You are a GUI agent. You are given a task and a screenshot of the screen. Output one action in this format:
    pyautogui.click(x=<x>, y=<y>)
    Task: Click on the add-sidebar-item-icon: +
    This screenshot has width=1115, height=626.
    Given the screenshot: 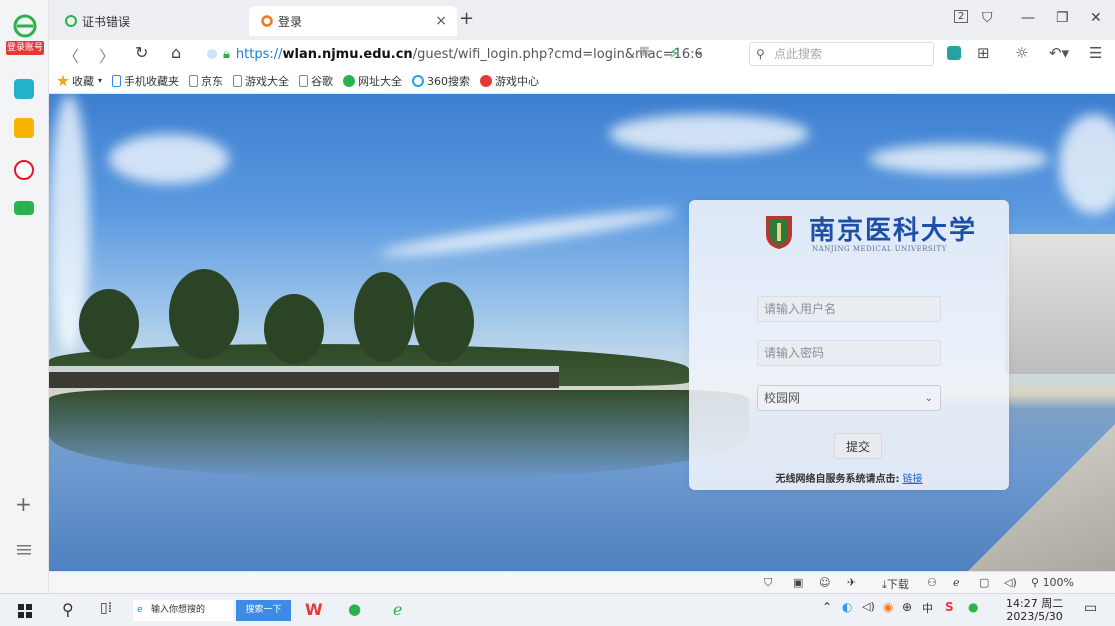 What is the action you would take?
    pyautogui.click(x=23, y=504)
    